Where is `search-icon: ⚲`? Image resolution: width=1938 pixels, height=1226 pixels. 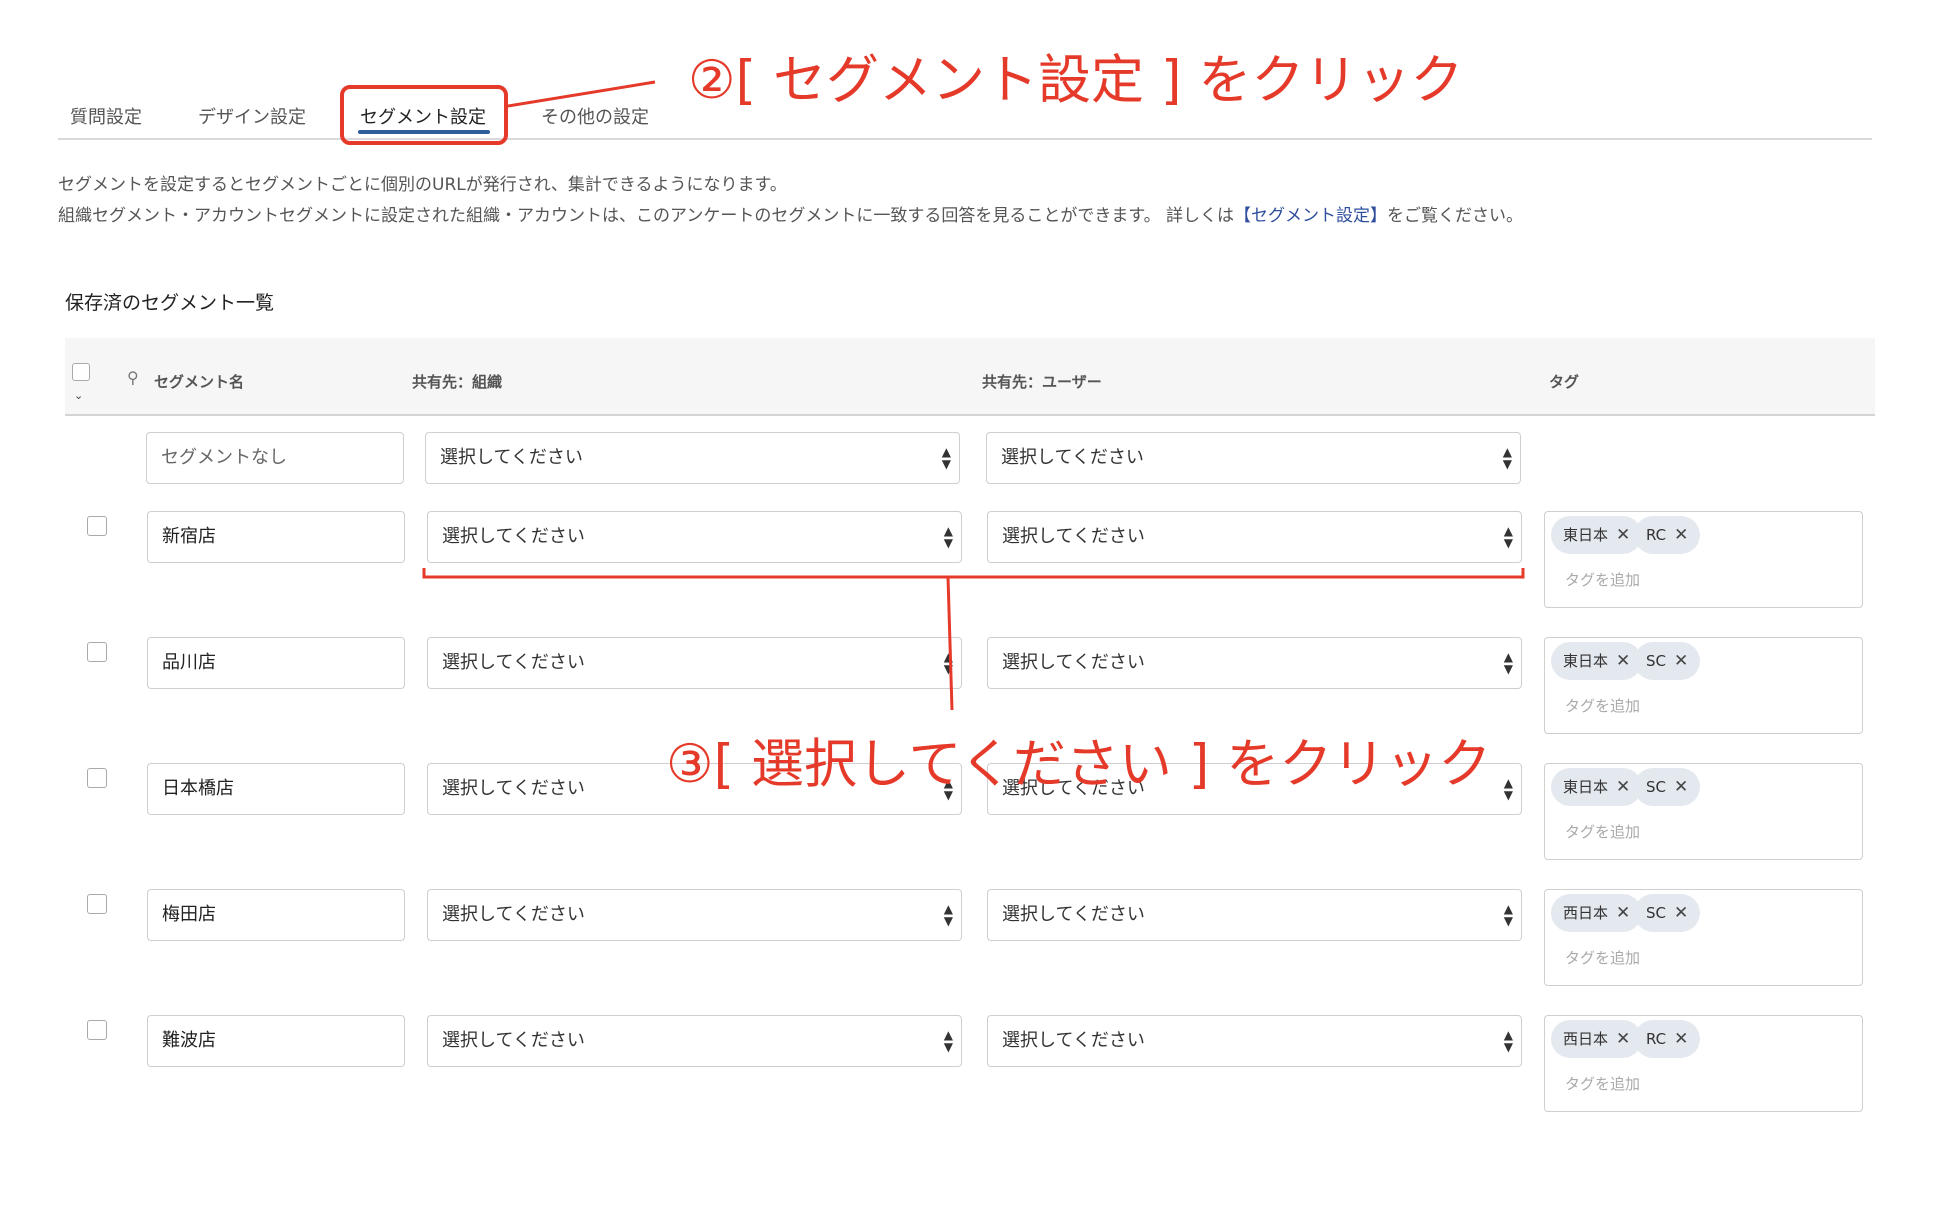 search-icon: ⚲ is located at coordinates (133, 377).